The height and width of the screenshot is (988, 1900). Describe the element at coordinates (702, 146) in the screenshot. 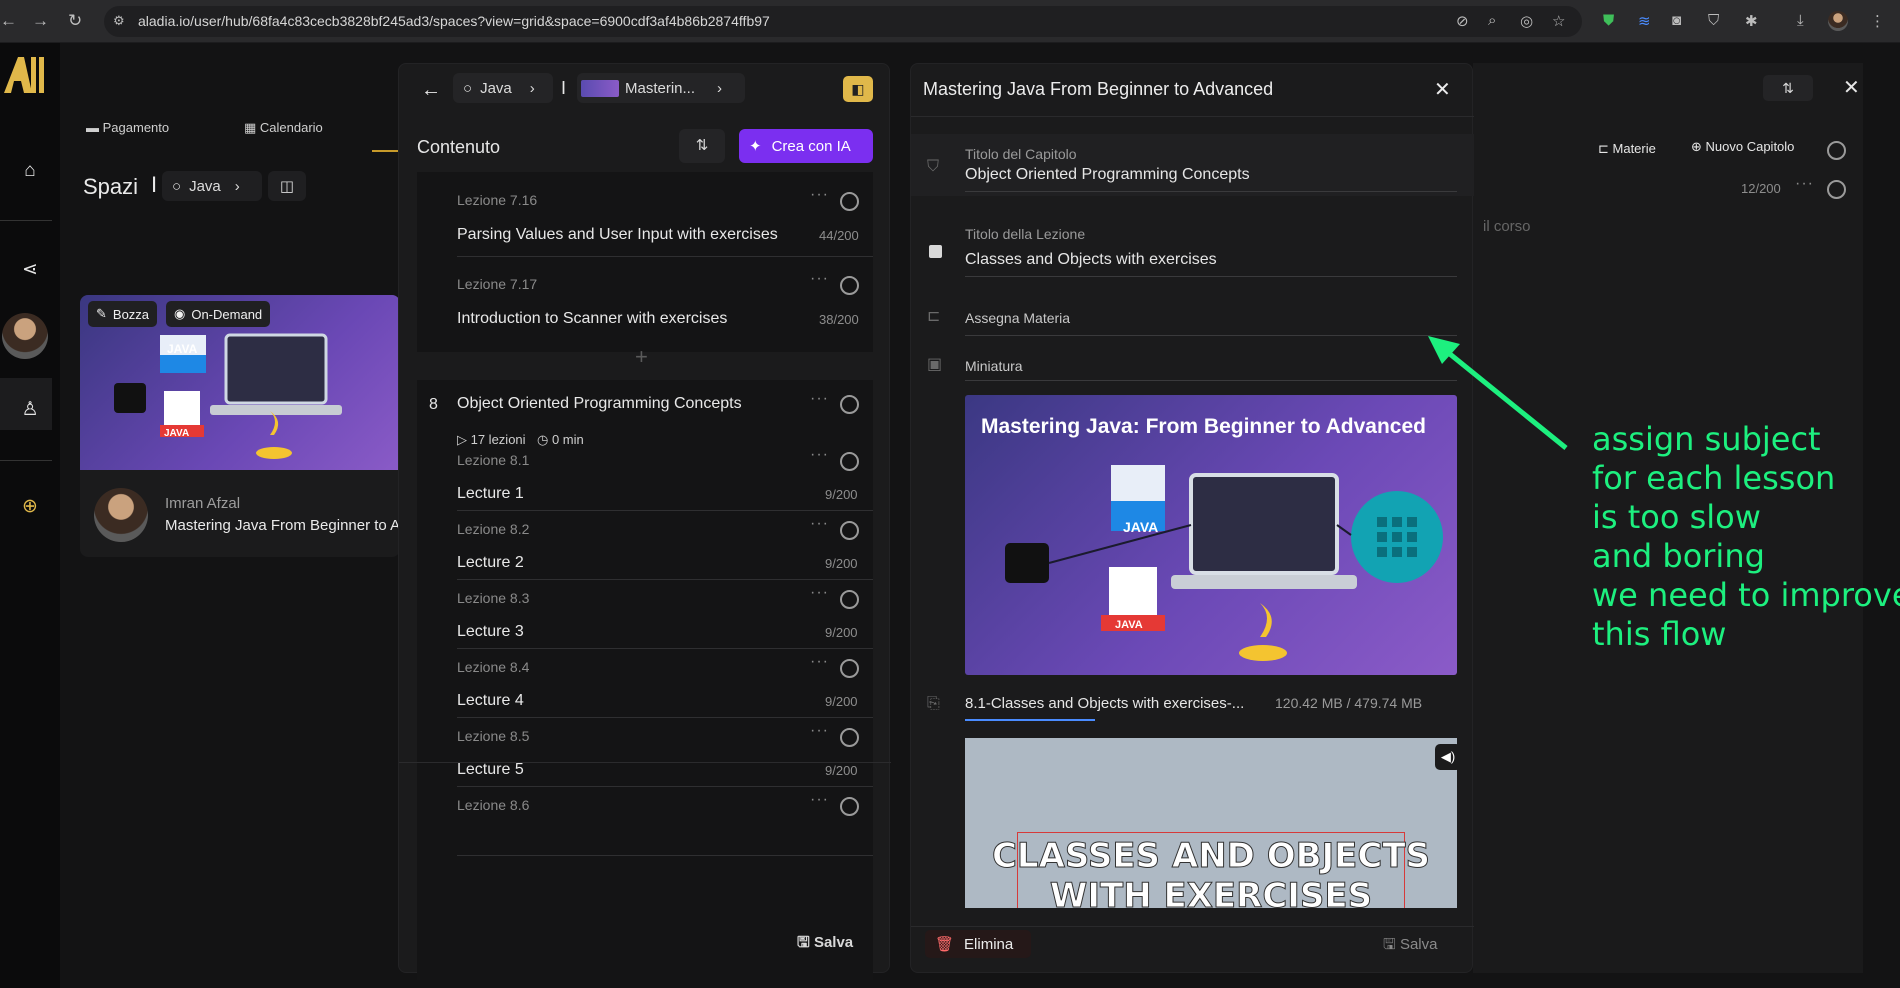

I see `sort-button: ⇅` at that location.